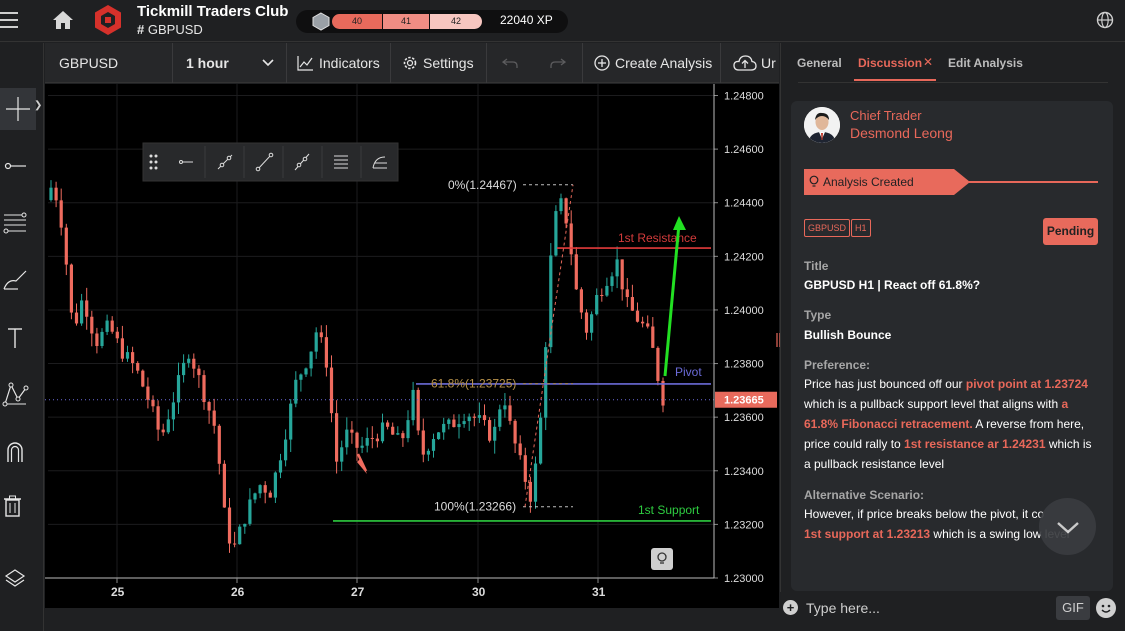 This screenshot has height=631, width=1125. I want to click on type-value: Bullish Bounce, so click(848, 335).